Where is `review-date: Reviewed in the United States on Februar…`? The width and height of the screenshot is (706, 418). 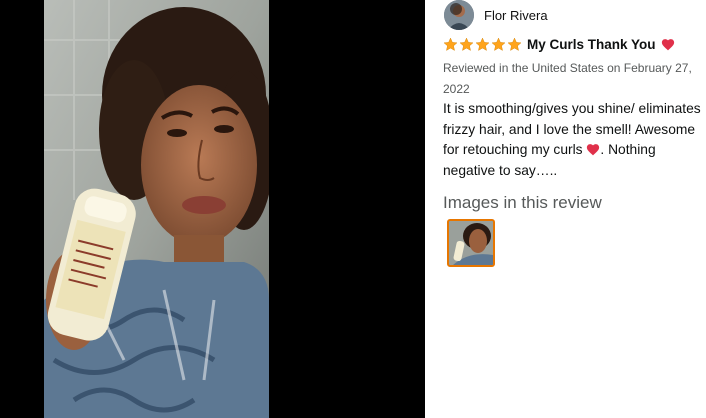
review-date: Reviewed in the United States on Februar… is located at coordinates (567, 78).